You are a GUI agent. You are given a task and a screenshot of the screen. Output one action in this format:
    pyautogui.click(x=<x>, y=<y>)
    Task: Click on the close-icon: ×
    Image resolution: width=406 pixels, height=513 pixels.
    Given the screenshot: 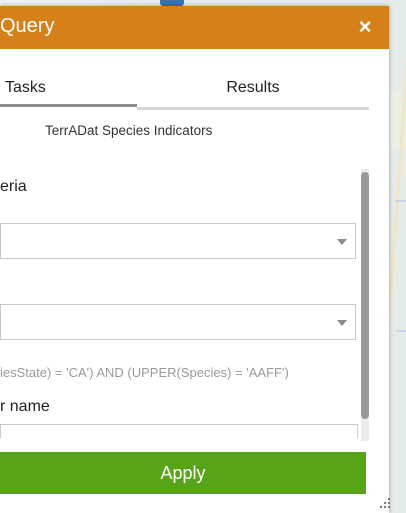 What is the action you would take?
    pyautogui.click(x=365, y=27)
    